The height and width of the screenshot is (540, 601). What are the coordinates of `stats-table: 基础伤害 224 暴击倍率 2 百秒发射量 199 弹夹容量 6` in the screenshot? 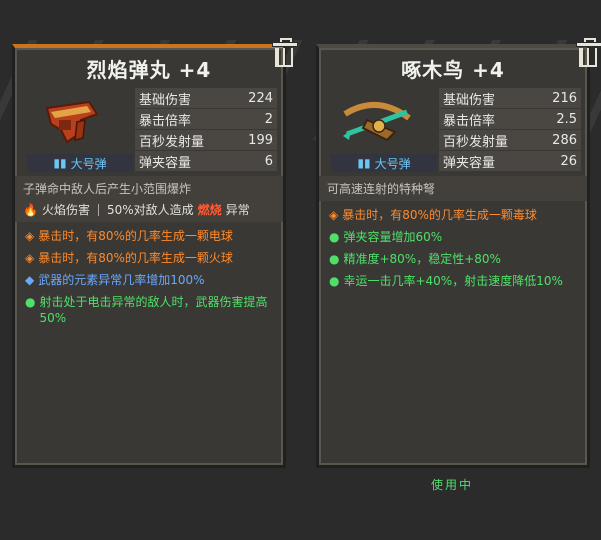 It's located at (206, 130).